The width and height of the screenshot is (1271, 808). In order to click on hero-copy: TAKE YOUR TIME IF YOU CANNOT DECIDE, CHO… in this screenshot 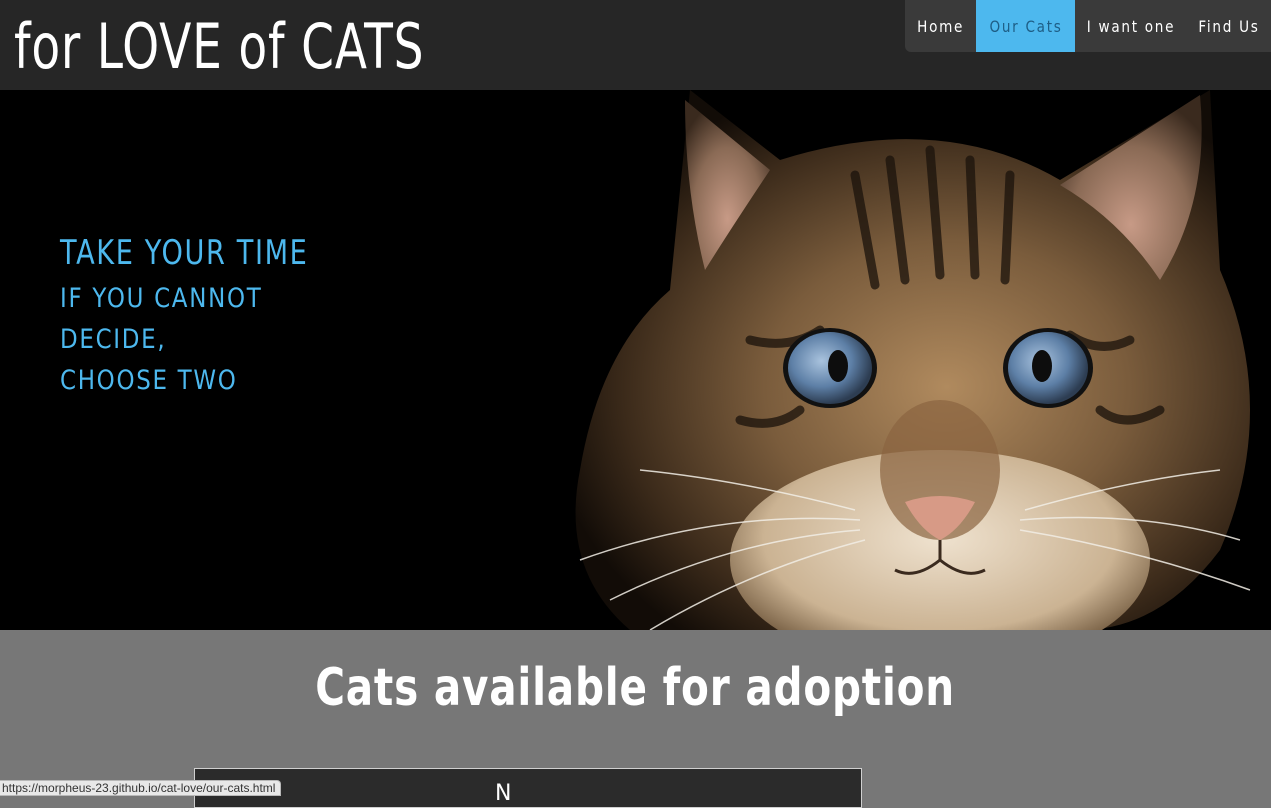, I will do `click(210, 315)`.